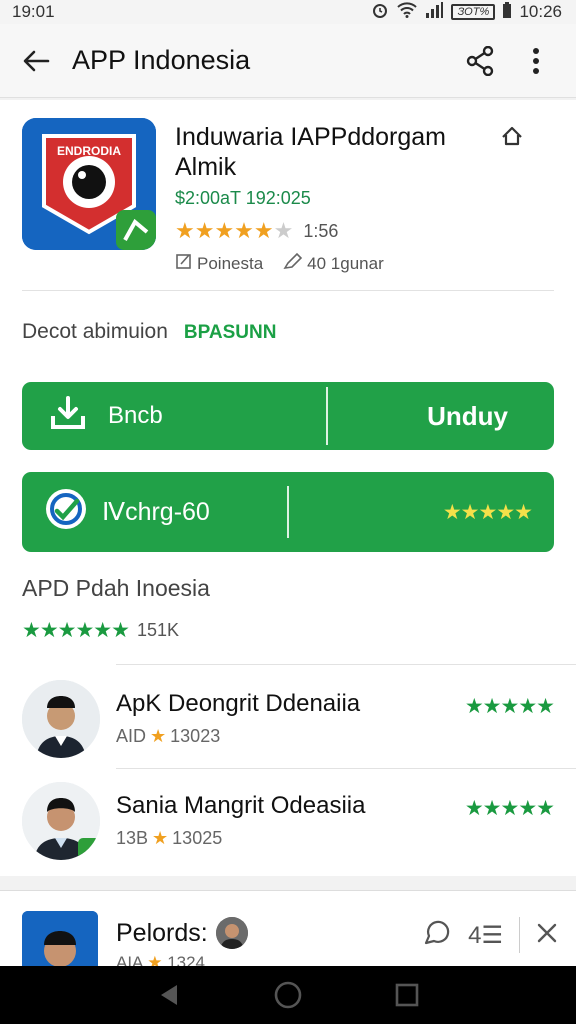  I want to click on review-item: Sania Mangrit Odeasiia 13B ★ 13025 ★★★★★, so click(288, 822).